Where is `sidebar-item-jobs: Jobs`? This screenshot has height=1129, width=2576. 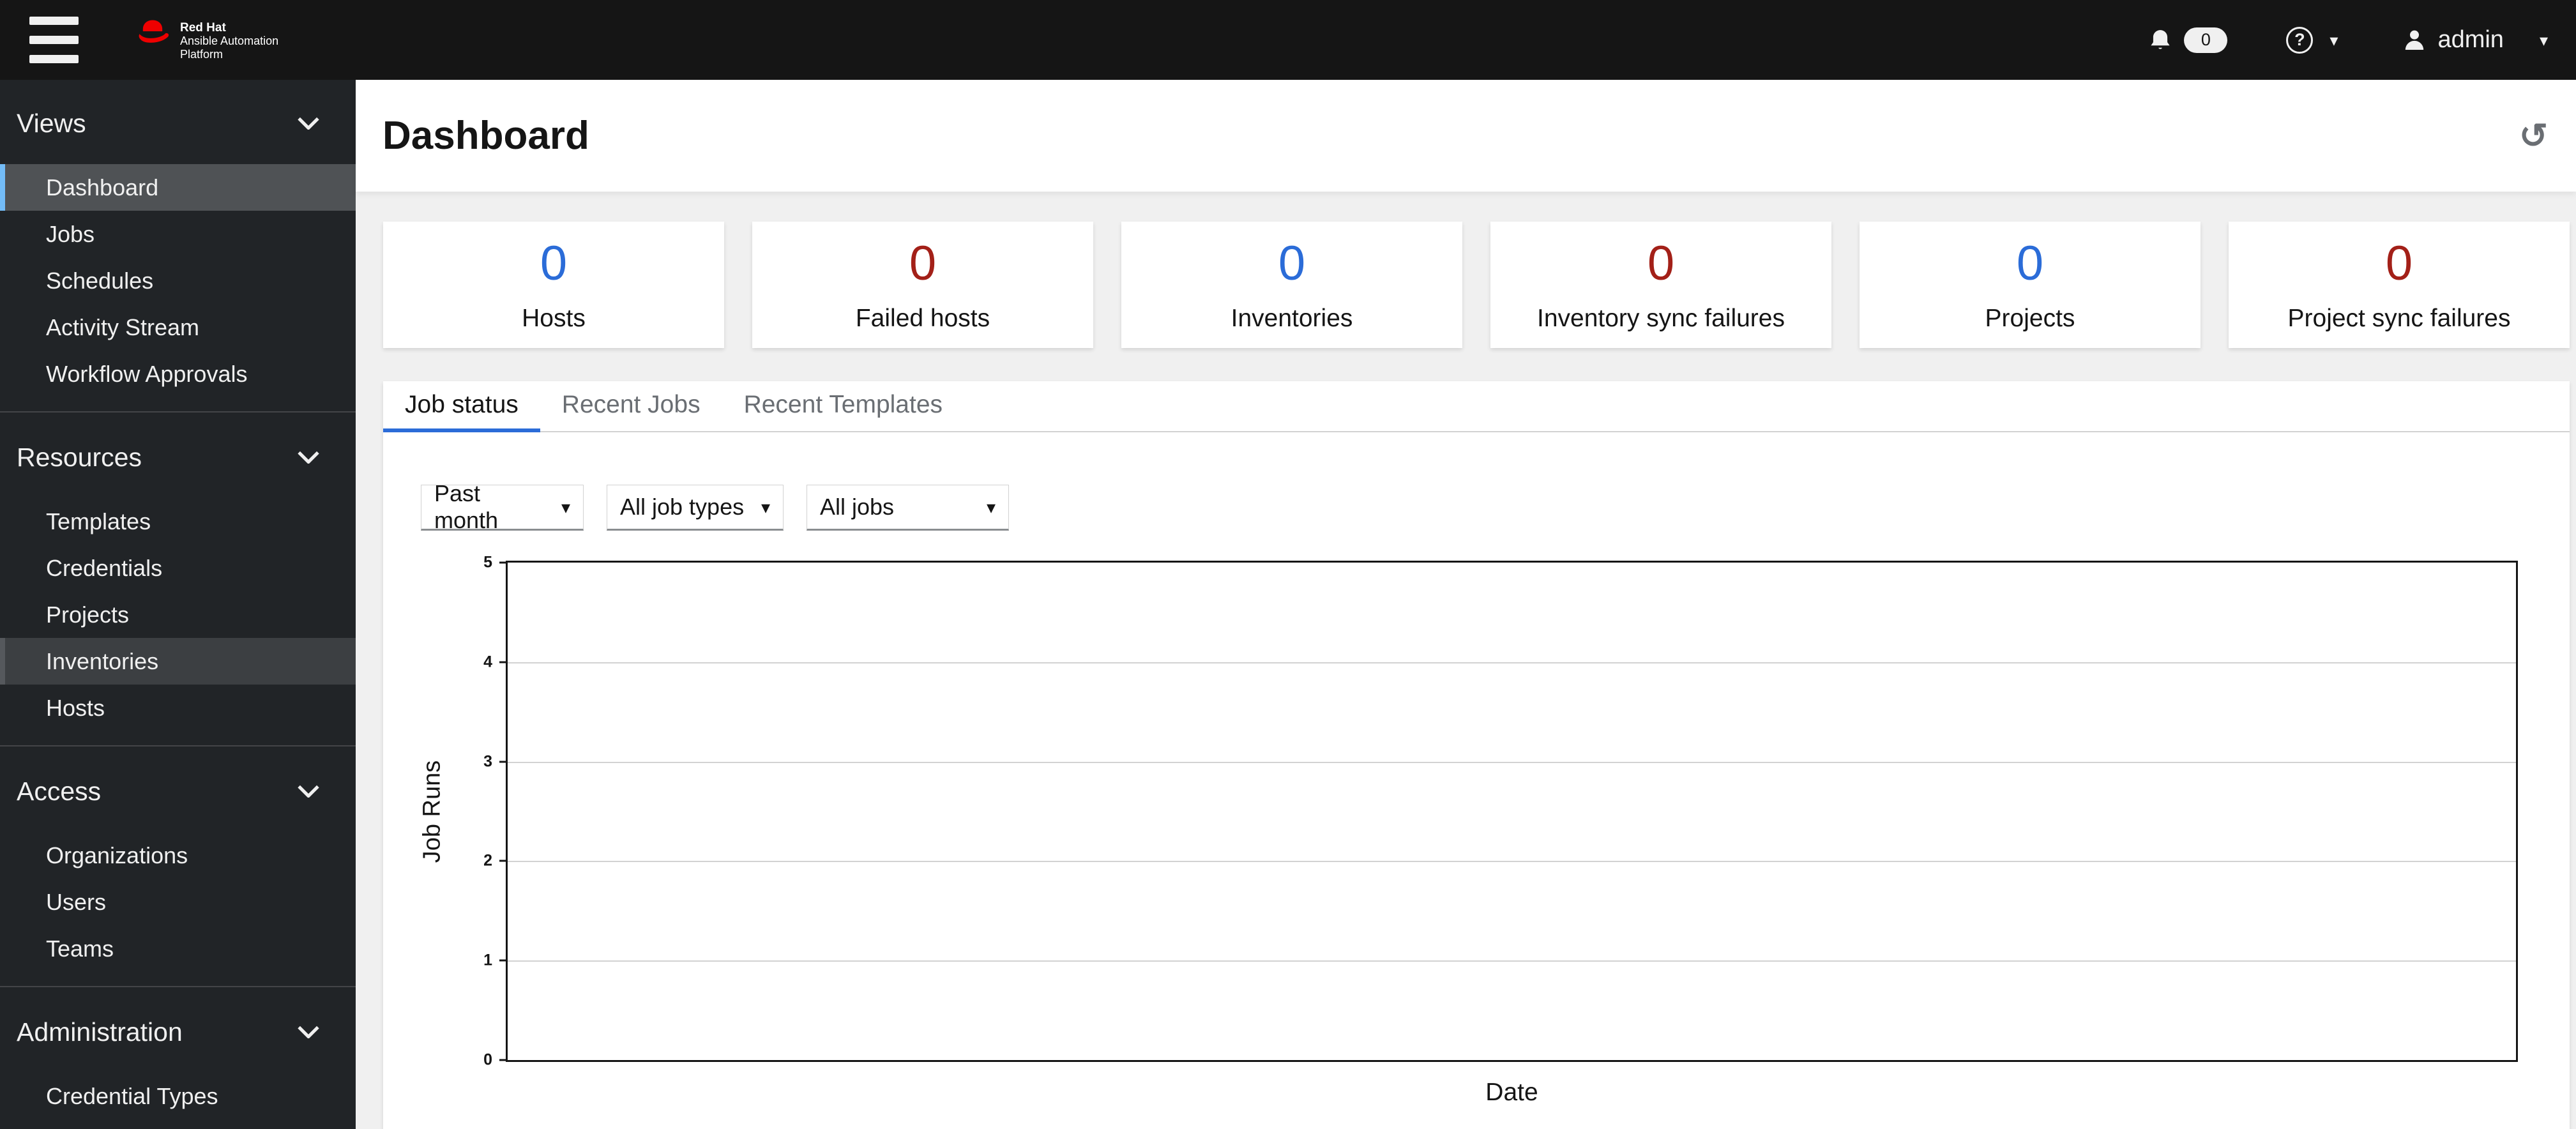
sidebar-item-jobs: Jobs is located at coordinates (178, 234).